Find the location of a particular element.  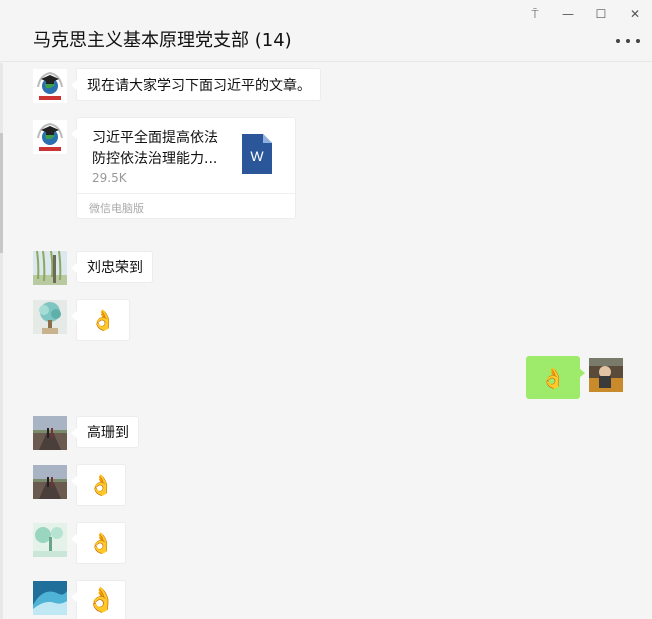

chat-header: 马克思主义基本原理党支部 (14) ⍑ — ☐ ✕ is located at coordinates (326, 31).